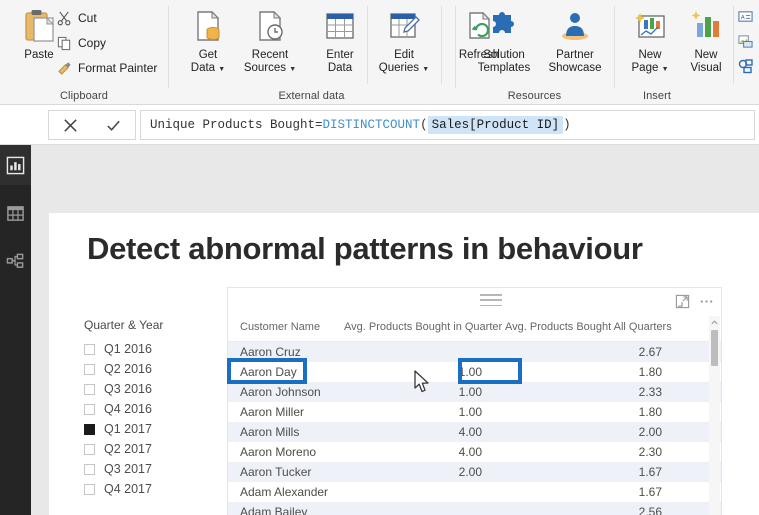 The image size is (759, 515). I want to click on formula-close-paren: ), so click(567, 125).